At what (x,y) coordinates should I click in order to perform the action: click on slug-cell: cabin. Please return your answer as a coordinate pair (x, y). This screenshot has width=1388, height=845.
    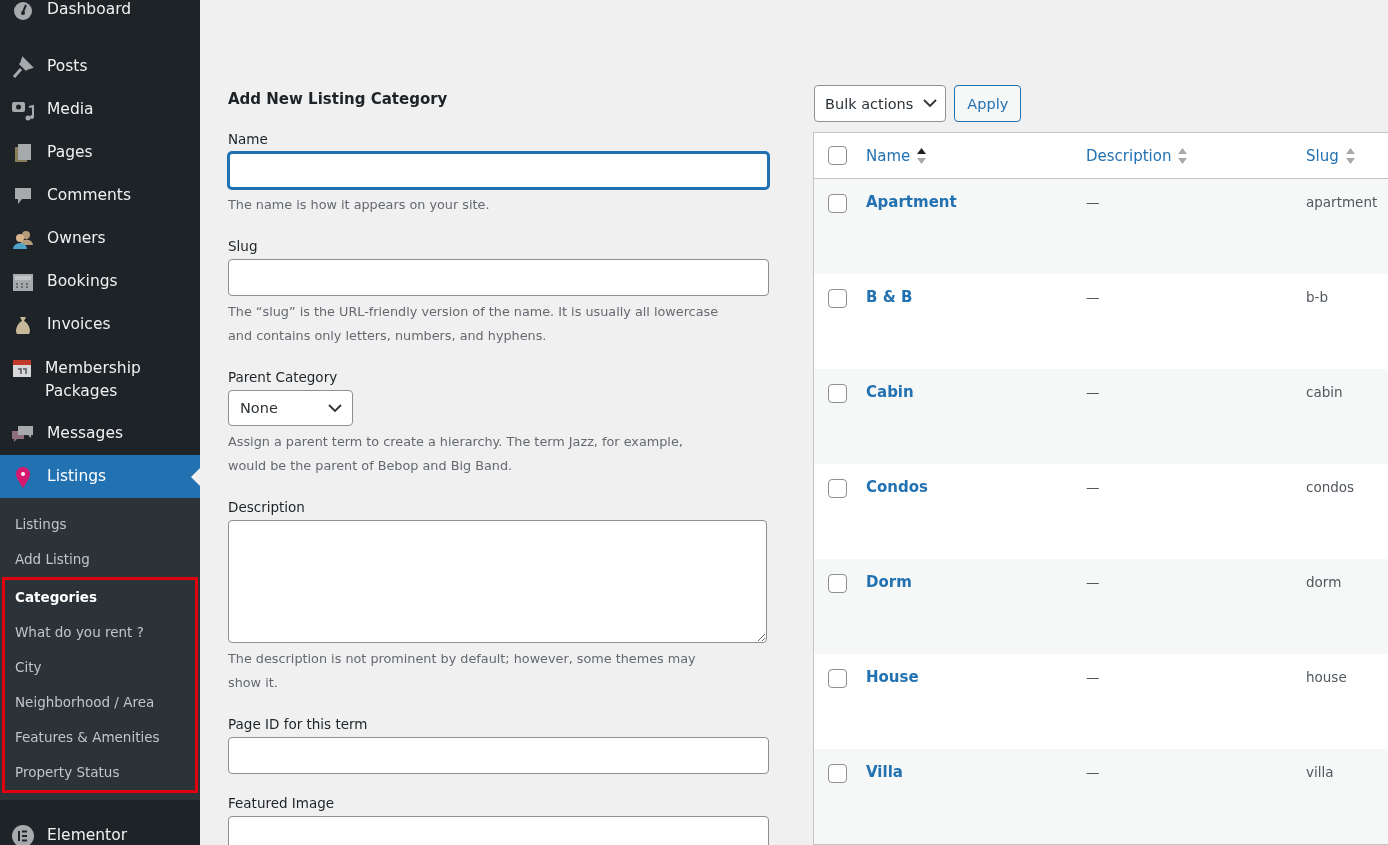
    Looking at the image, I should click on (1324, 392).